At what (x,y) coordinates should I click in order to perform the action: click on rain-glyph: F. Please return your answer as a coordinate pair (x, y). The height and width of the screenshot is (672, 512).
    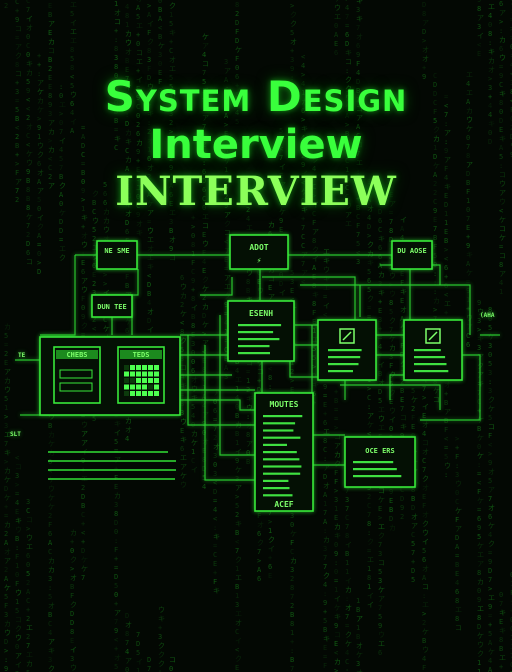
    Looking at the image, I should click on (17, 557).